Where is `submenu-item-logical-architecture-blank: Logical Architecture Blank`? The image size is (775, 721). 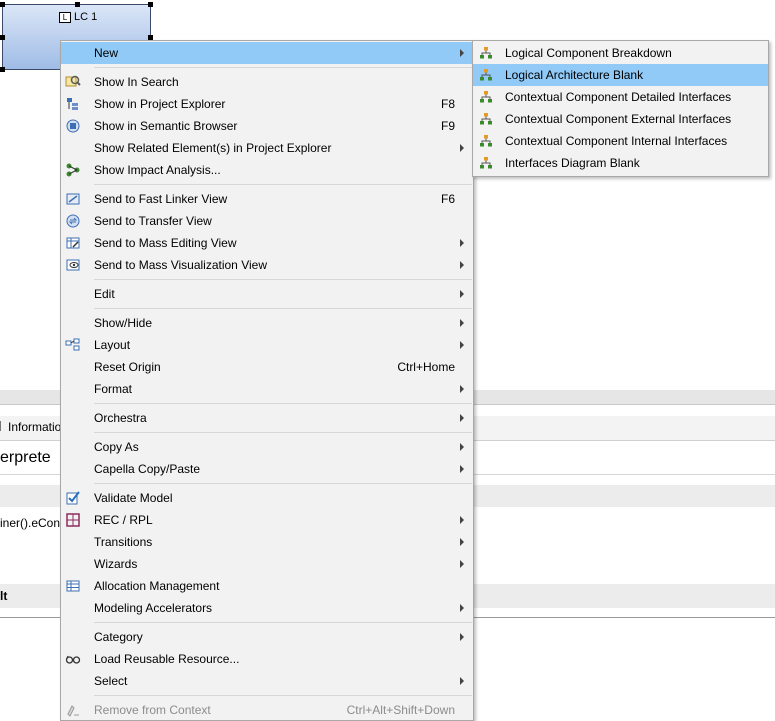 submenu-item-logical-architecture-blank: Logical Architecture Blank is located at coordinates (620, 75).